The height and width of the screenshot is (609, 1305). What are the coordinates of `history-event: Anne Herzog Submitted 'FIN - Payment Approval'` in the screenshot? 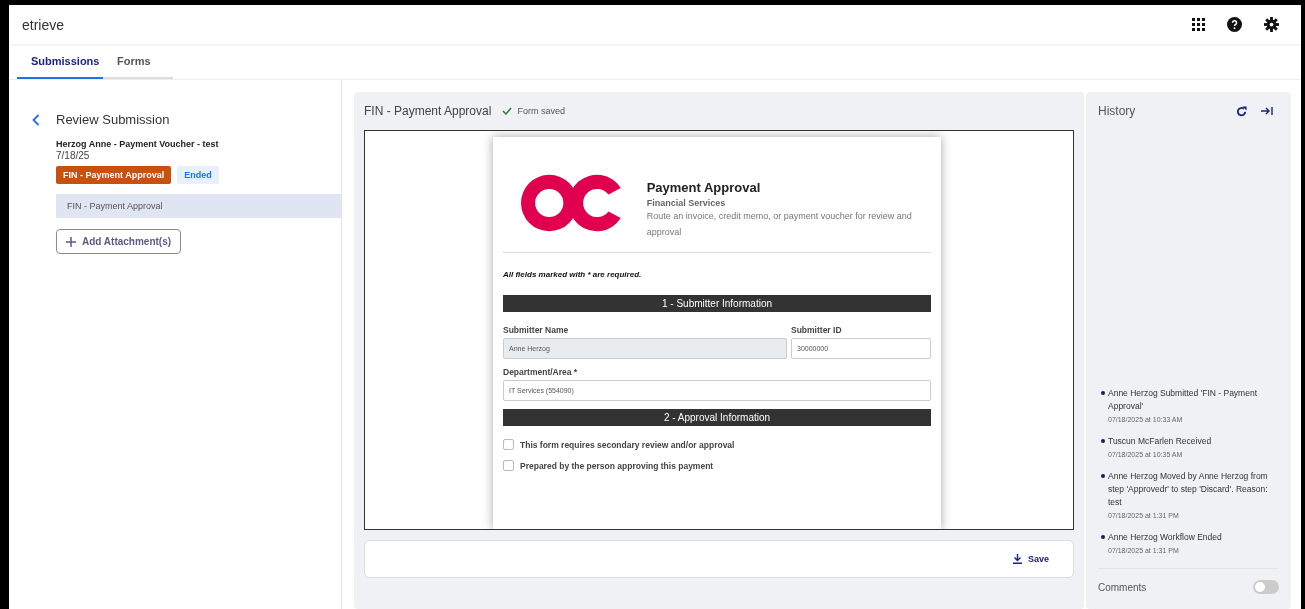 It's located at (1183, 400).